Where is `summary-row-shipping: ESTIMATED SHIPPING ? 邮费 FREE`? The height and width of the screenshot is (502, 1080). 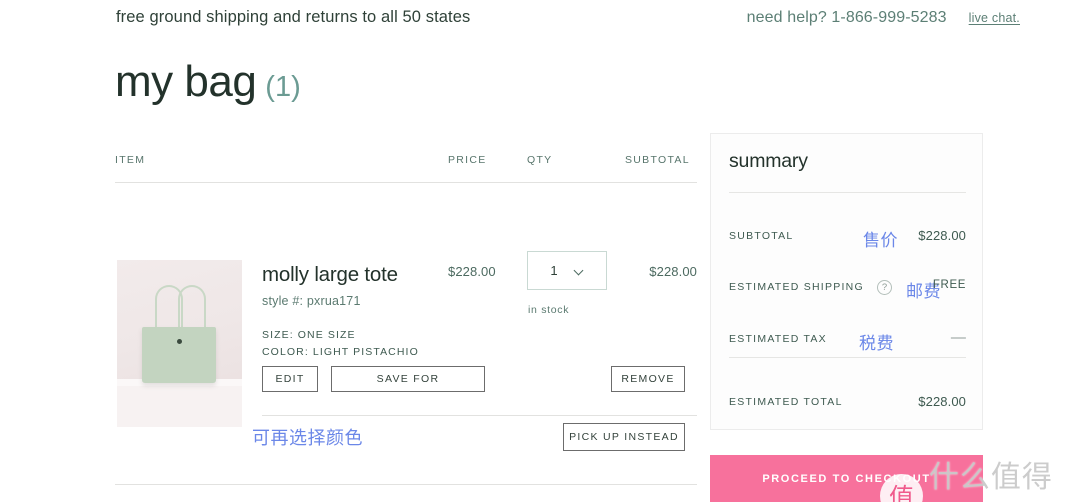
summary-row-shipping: ESTIMATED SHIPPING ? 邮费 FREE is located at coordinates (847, 290).